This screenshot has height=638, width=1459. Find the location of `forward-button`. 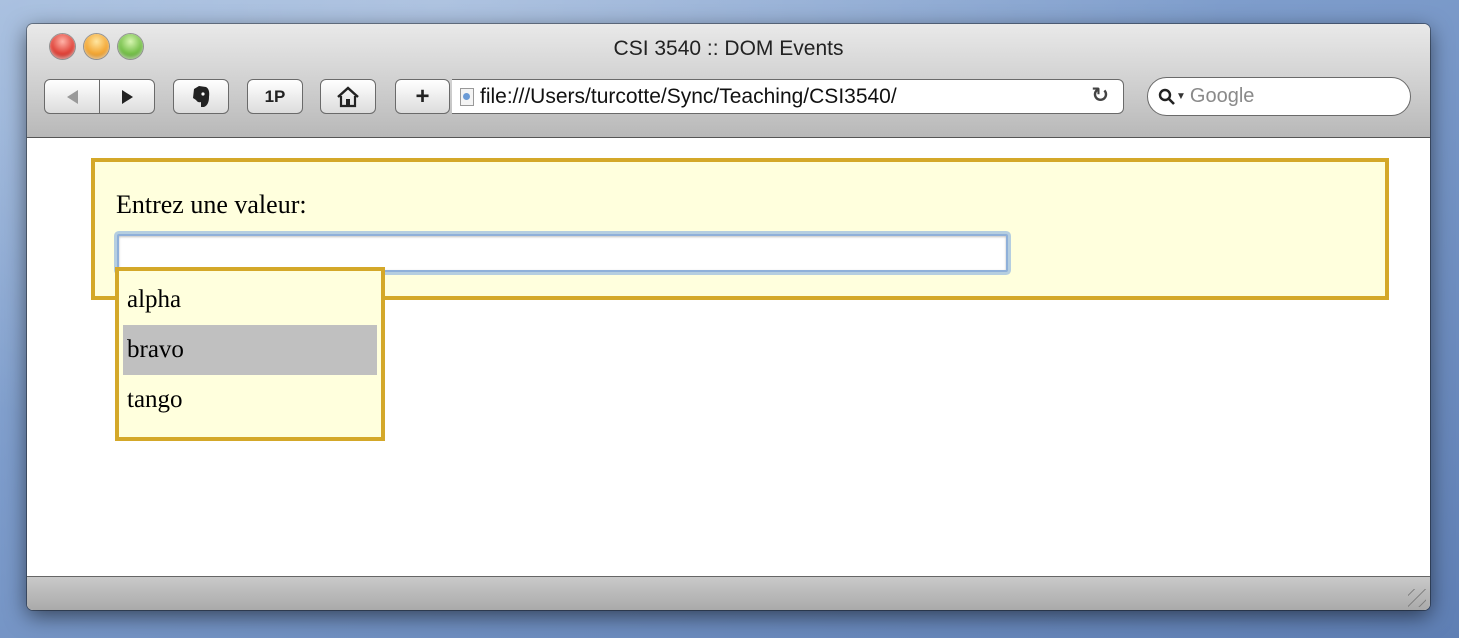

forward-button is located at coordinates (127, 96).